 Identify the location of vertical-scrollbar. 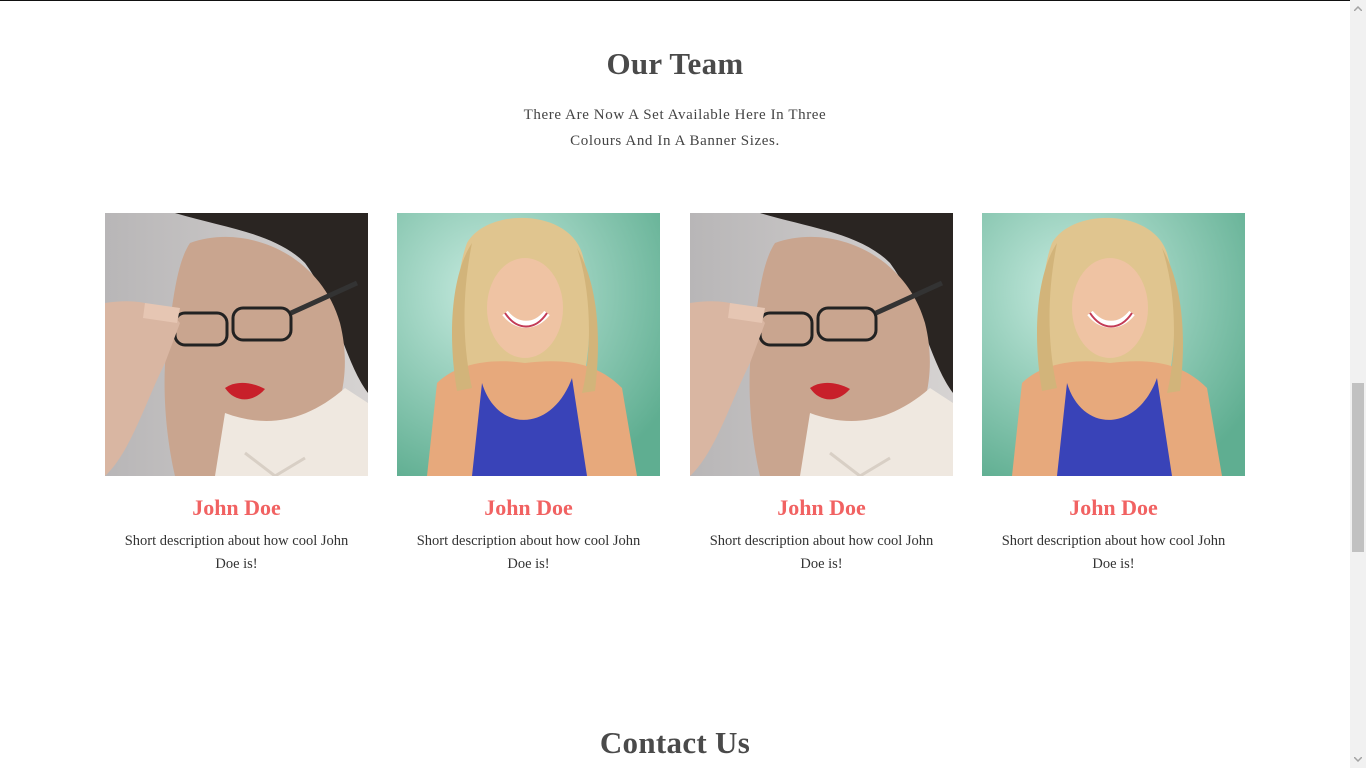
(1358, 384).